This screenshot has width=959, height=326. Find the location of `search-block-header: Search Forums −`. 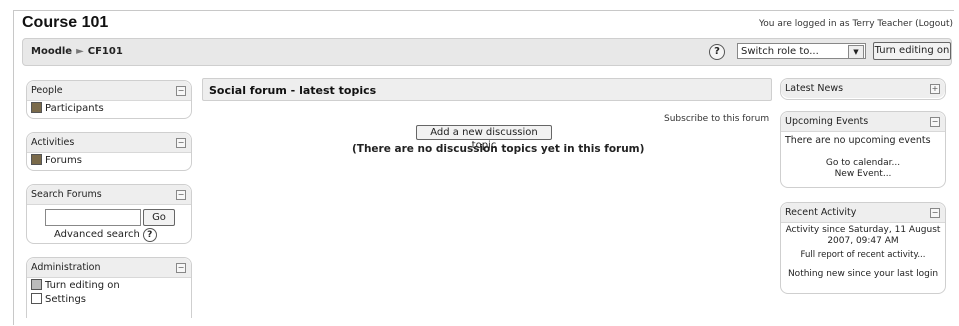

search-block-header: Search Forums − is located at coordinates (109, 195).